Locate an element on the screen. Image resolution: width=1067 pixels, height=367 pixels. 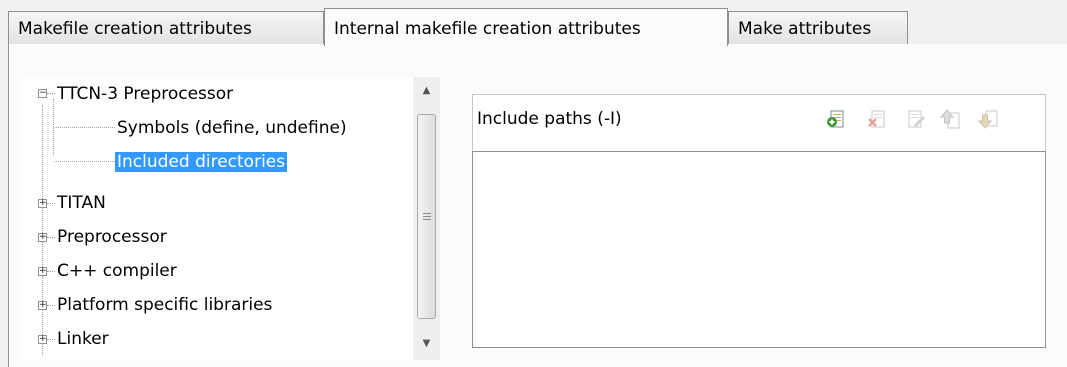
scroll-up-icon: ▲ is located at coordinates (426, 91).